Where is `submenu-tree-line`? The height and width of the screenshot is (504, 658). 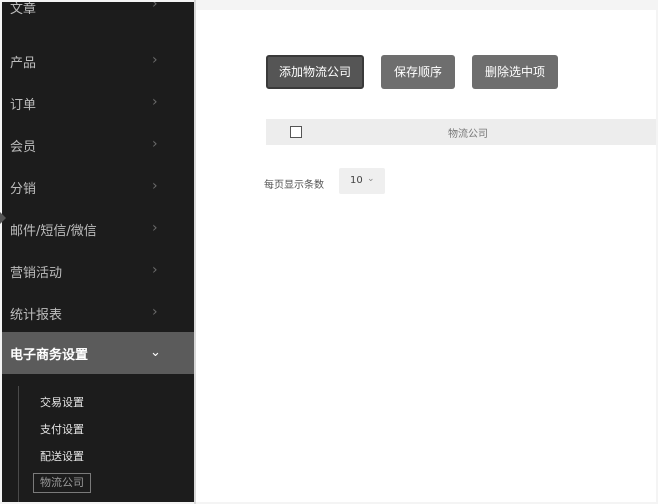
submenu-tree-line is located at coordinates (18, 444).